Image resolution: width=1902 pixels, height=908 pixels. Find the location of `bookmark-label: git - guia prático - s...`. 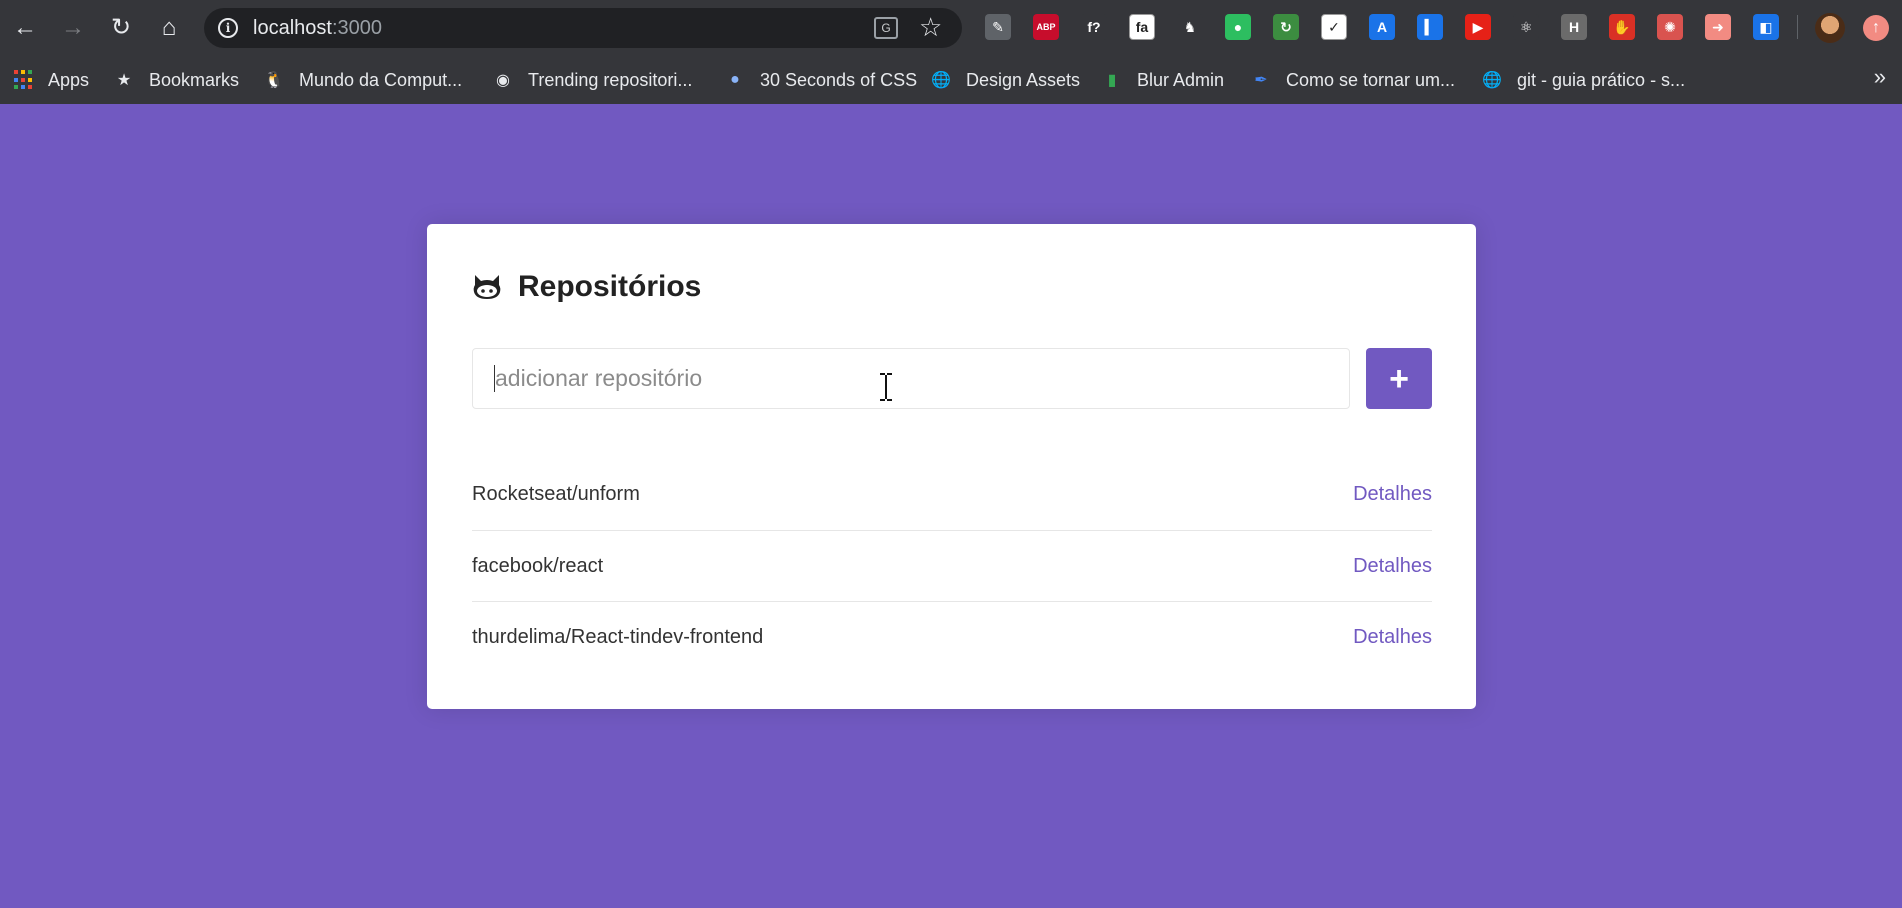

bookmark-label: git - guia prático - s... is located at coordinates (1601, 79).